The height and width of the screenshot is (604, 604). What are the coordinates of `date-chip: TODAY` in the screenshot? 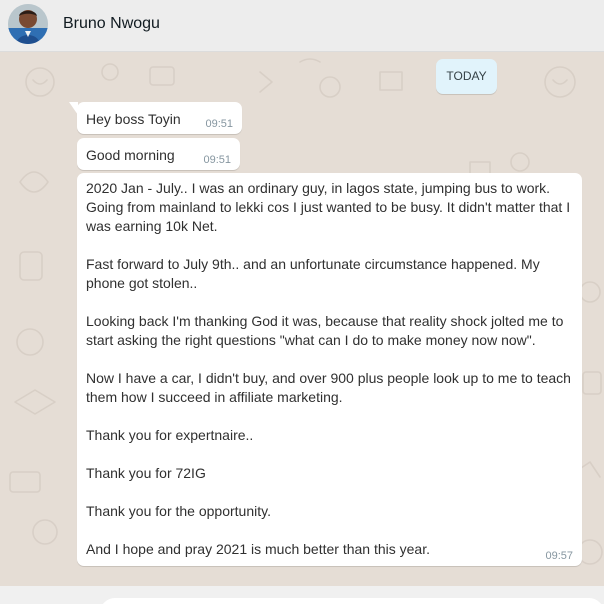 It's located at (466, 76).